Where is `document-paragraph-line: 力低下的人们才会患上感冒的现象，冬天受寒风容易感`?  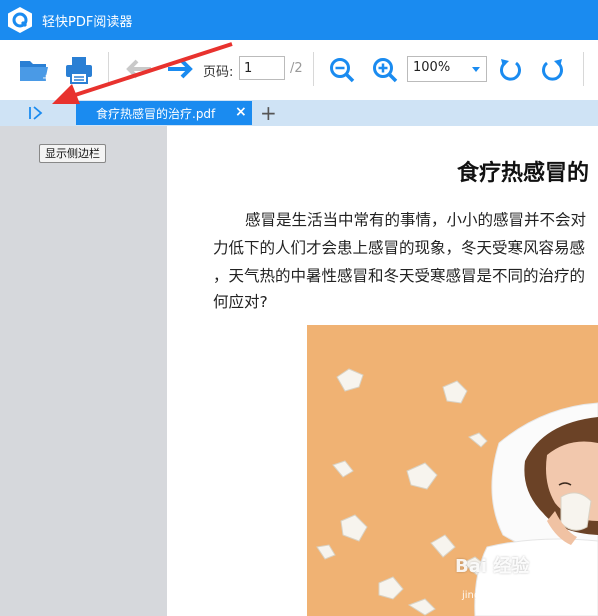 document-paragraph-line: 力低下的人们才会患上感冒的现象，冬天受寒风容易感 is located at coordinates (399, 248).